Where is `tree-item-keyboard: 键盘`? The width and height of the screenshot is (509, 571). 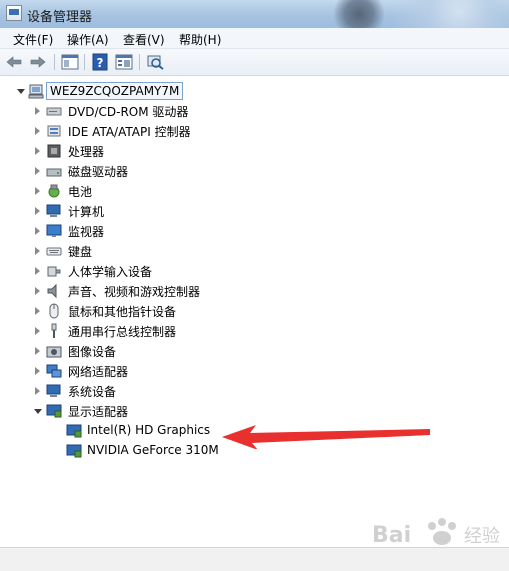 tree-item-keyboard: 键盘 is located at coordinates (150, 251).